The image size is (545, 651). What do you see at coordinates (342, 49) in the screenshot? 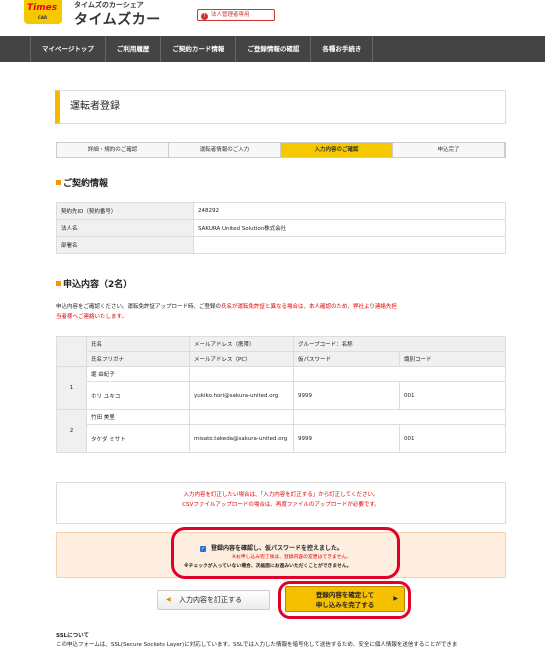
I see `nav-procedures: 各種お手続き` at bounding box center [342, 49].